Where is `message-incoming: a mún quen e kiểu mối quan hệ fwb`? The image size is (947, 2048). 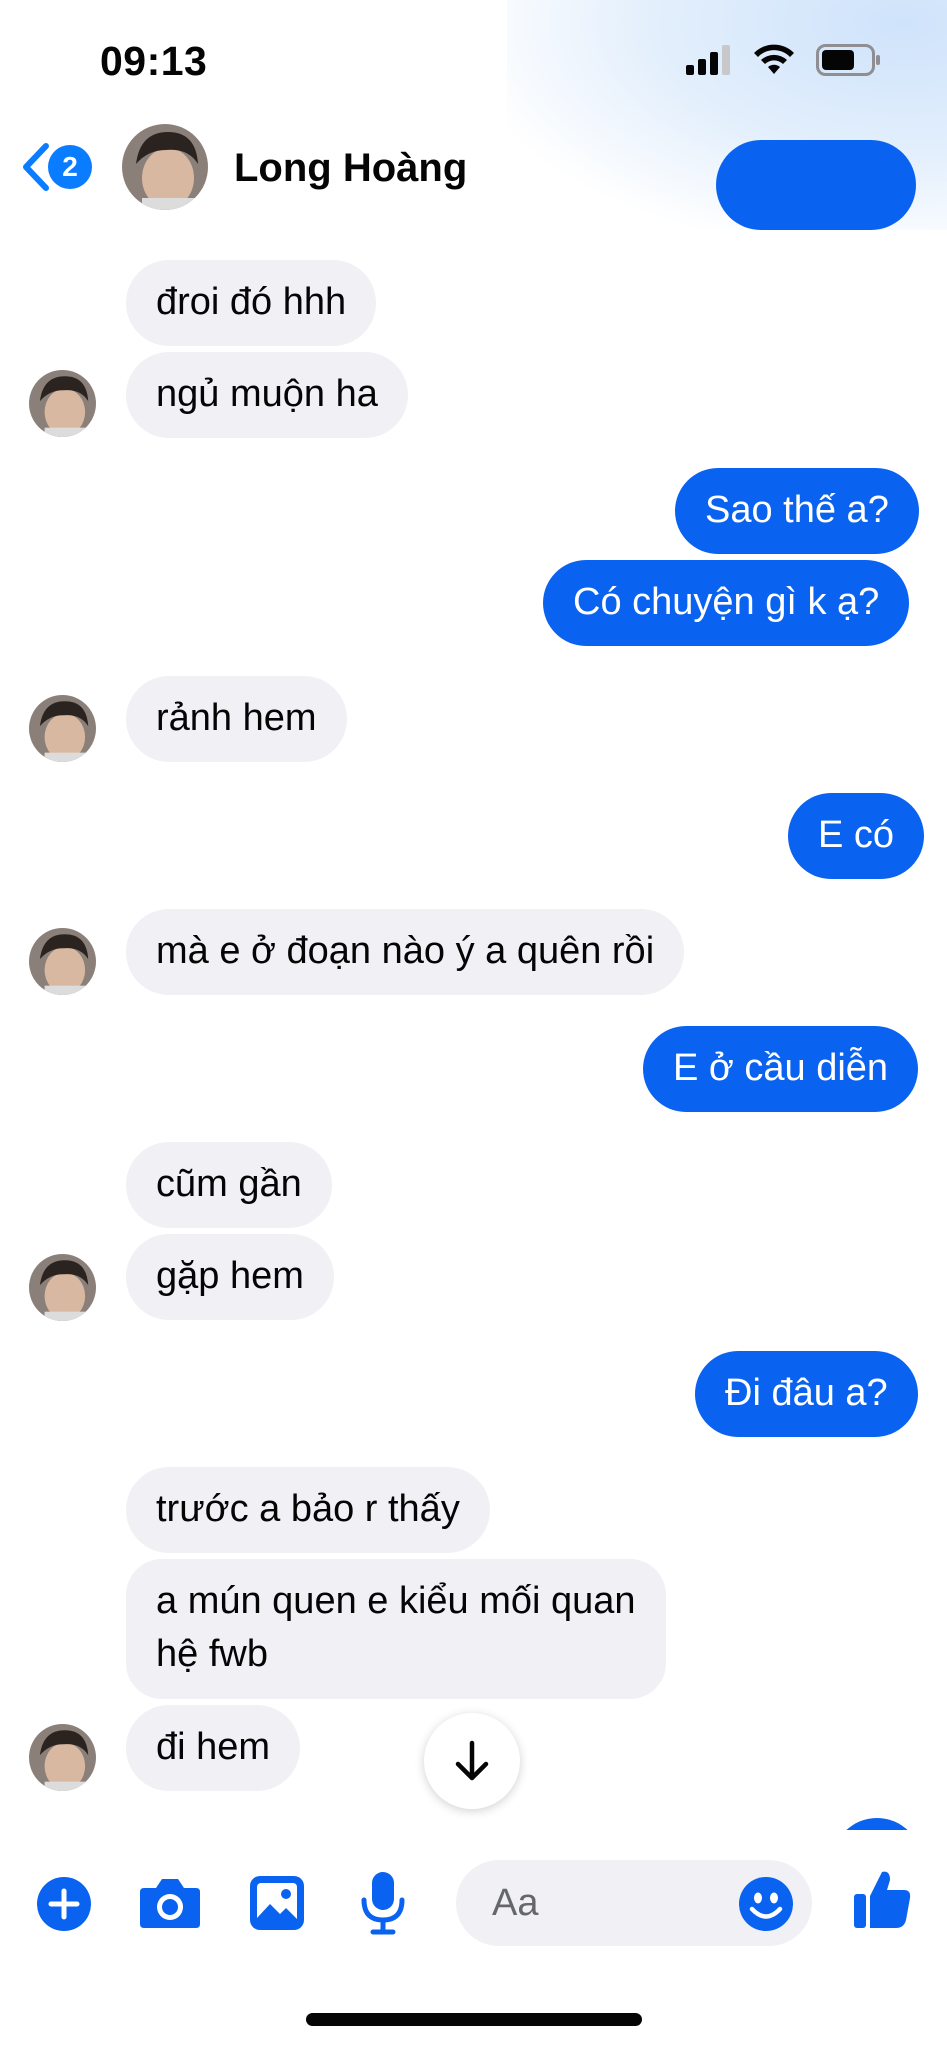 message-incoming: a mún quen e kiểu mối quan hệ fwb is located at coordinates (396, 1629).